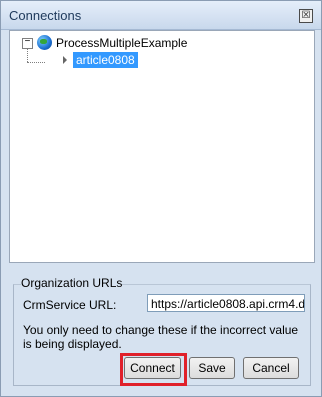 The image size is (322, 397). I want to click on crm-service-url-input: https://article0808.api.crm4.dyn, so click(226, 303).